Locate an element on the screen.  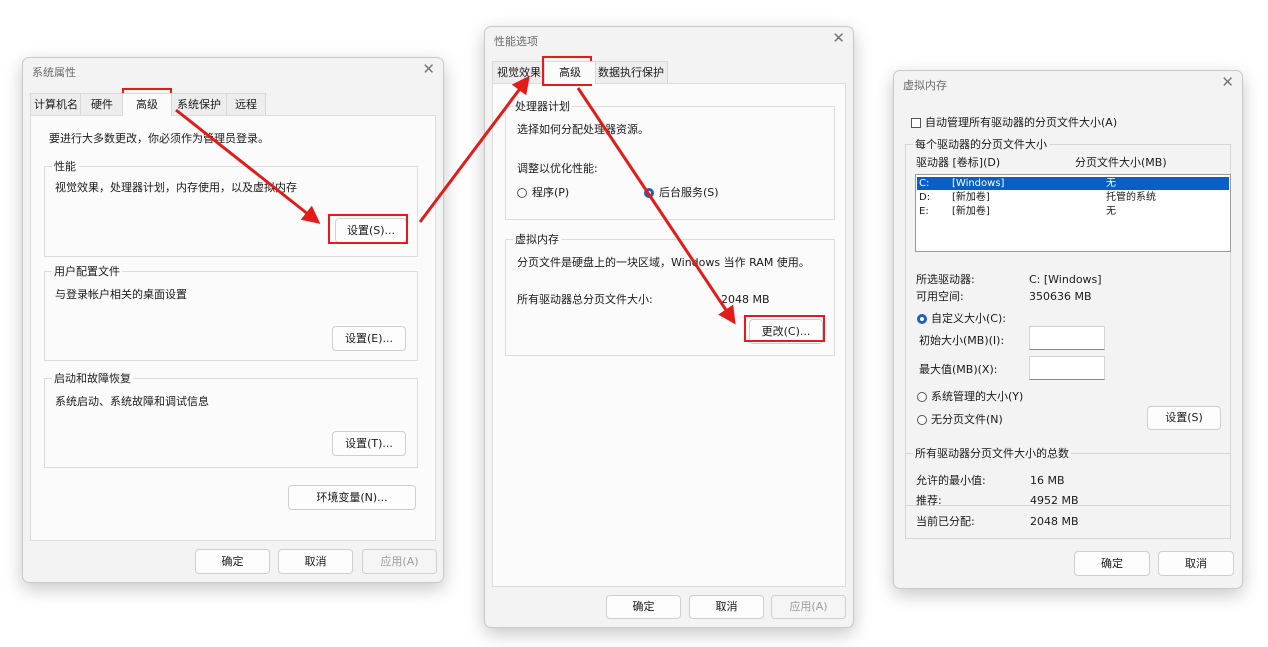
recommended-value: 4952 MB is located at coordinates (1054, 500).